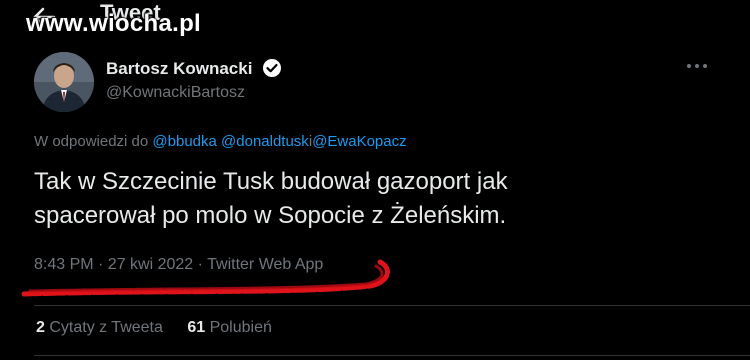 The height and width of the screenshot is (360, 750). I want to click on likes-link: 61 Polubień, so click(229, 328).